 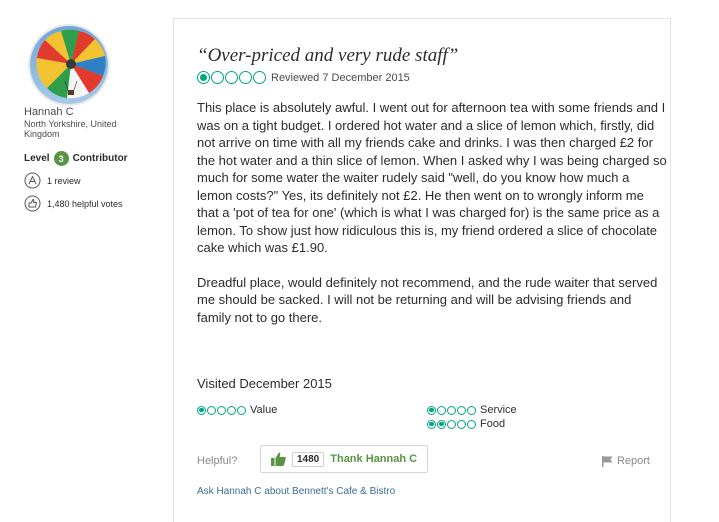 I want to click on helpful-votes-text: 1,480 helpful votes, so click(x=85, y=203).